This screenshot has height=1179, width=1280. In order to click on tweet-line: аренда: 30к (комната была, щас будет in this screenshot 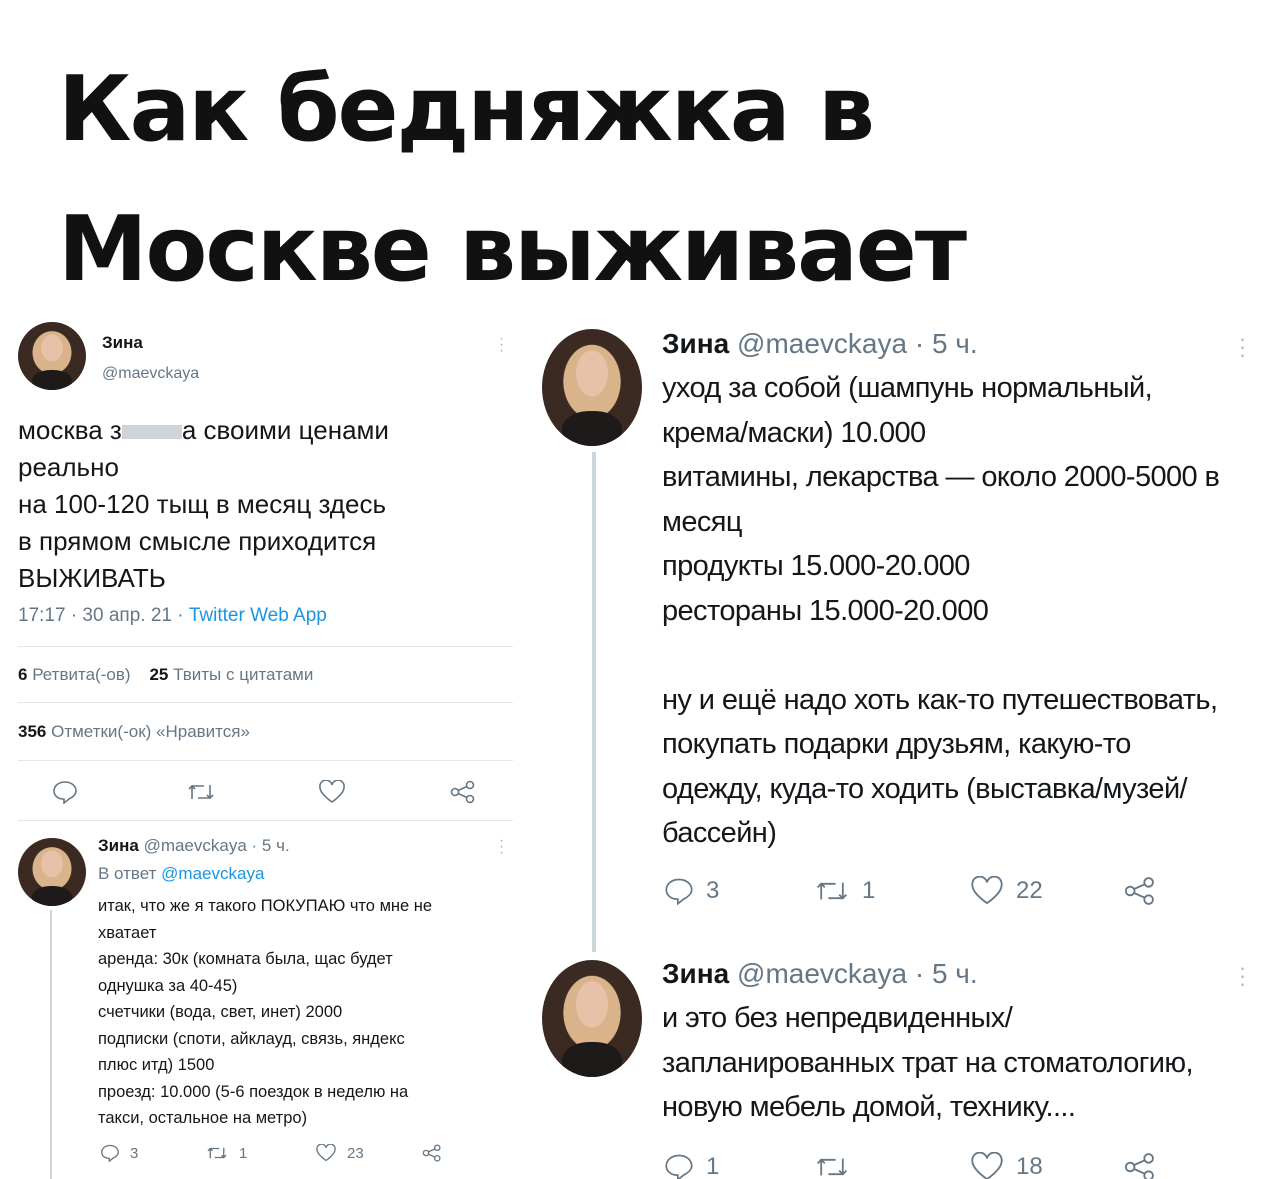, I will do `click(245, 959)`.